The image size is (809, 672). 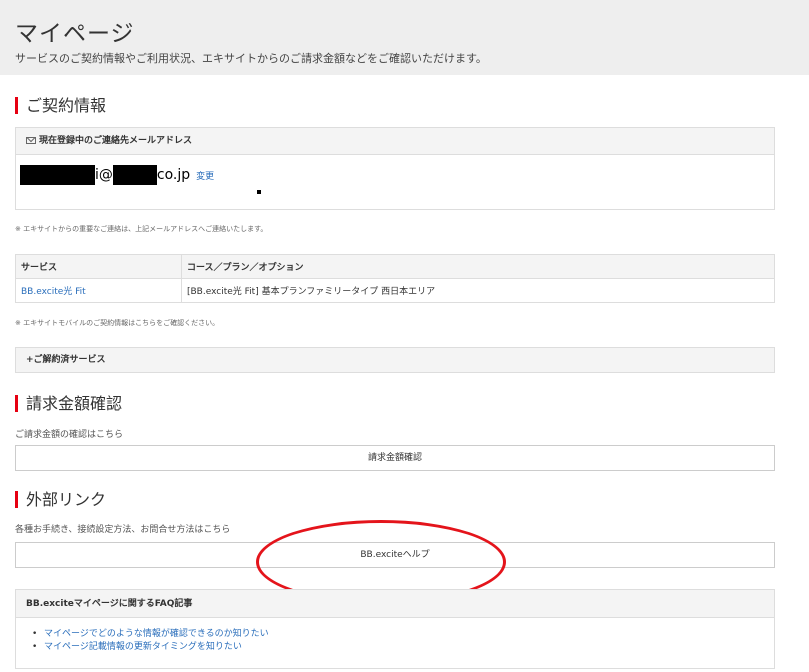 I want to click on external-description: 各種お手続き、接続設定方法、お問合せ方法はこちら, so click(x=123, y=530).